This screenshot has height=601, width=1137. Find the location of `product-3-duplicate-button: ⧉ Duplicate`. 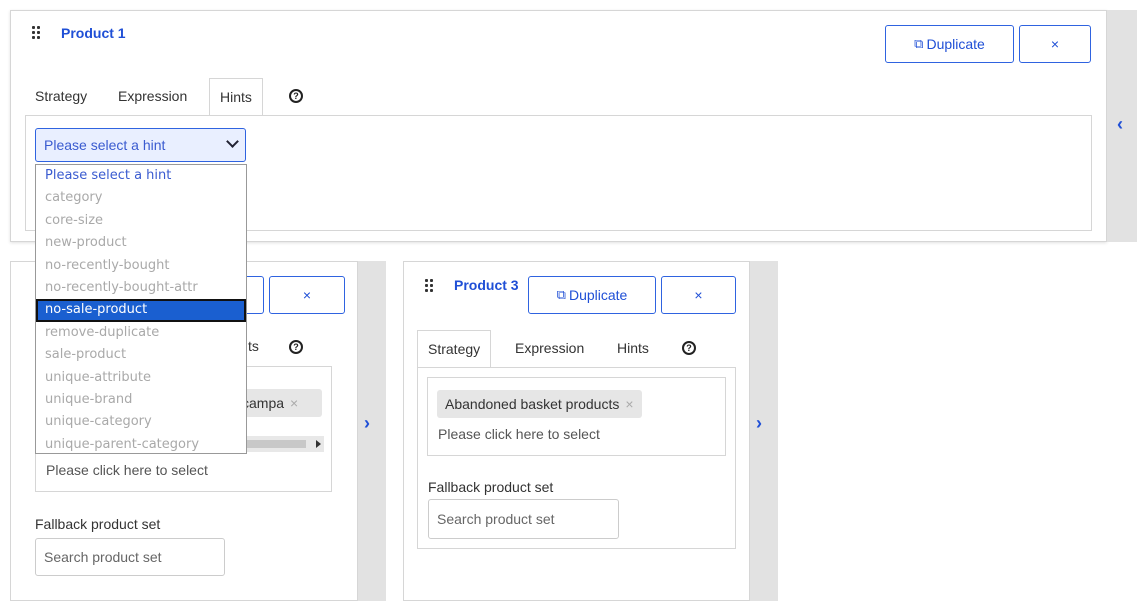

product-3-duplicate-button: ⧉ Duplicate is located at coordinates (592, 295).